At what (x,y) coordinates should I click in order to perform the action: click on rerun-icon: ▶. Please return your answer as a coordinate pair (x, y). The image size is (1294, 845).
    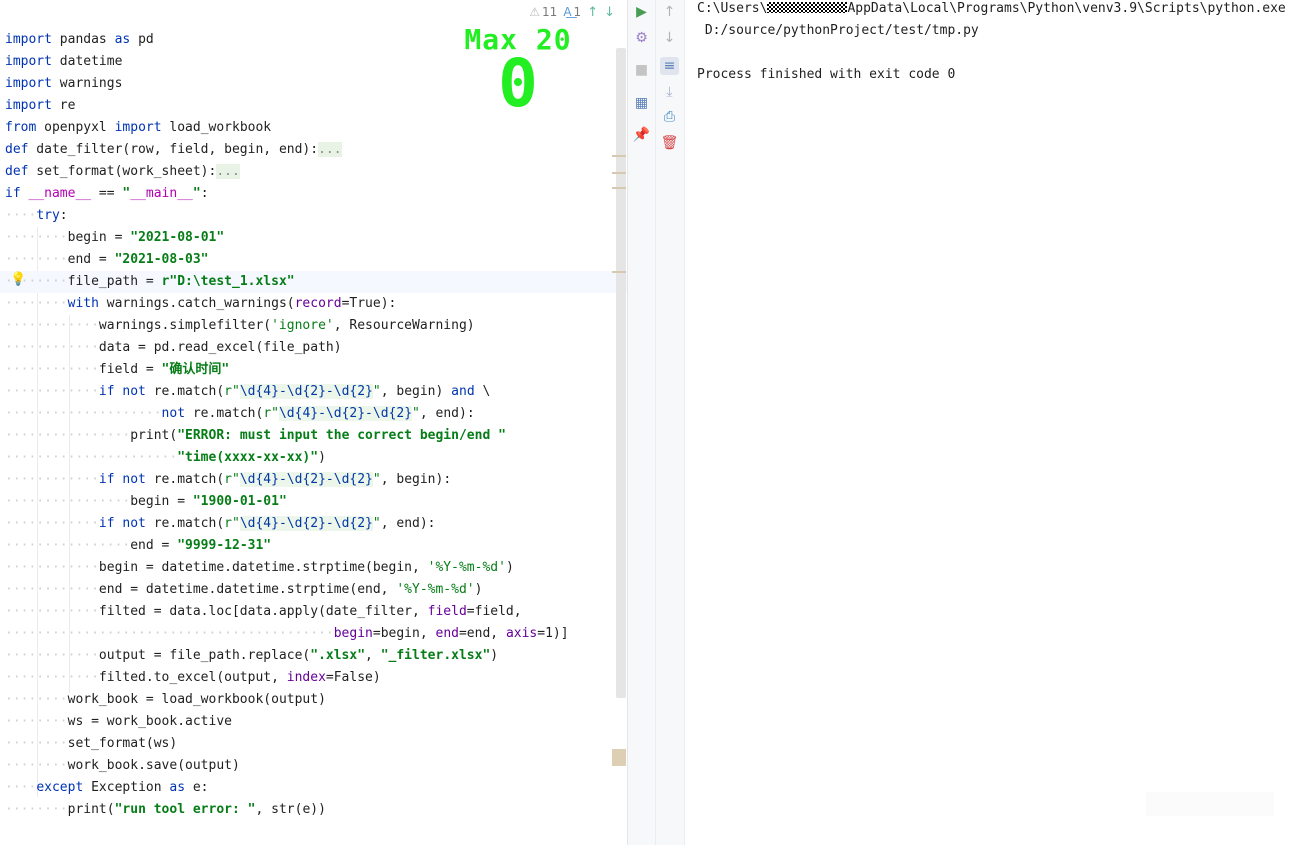
    Looking at the image, I should click on (641, 12).